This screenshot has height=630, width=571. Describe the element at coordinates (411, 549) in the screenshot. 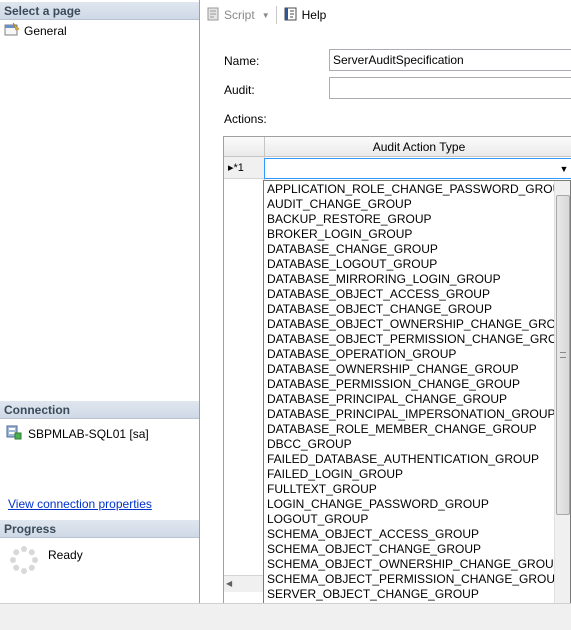

I see `dropdown-option: SCHEMA_OBJECT_CHANGE_GROUP` at that location.